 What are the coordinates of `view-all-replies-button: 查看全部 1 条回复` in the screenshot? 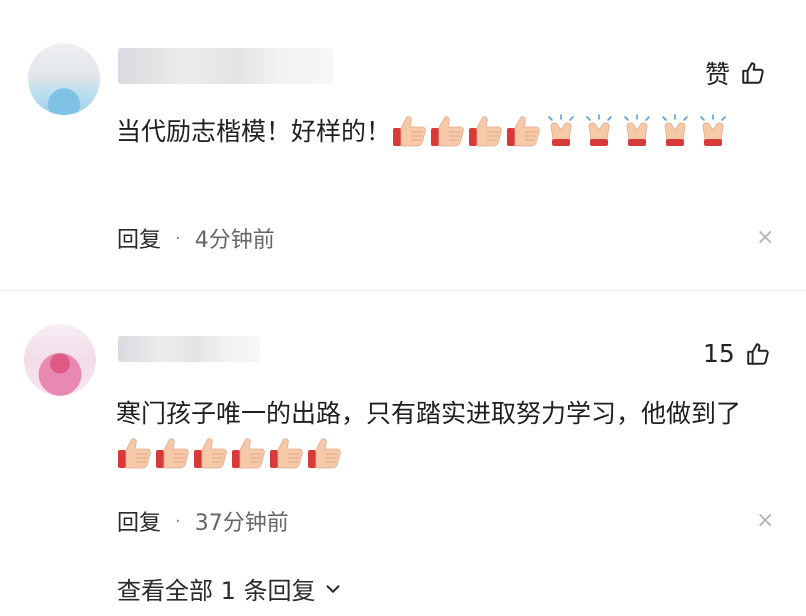 It's located at (230, 588).